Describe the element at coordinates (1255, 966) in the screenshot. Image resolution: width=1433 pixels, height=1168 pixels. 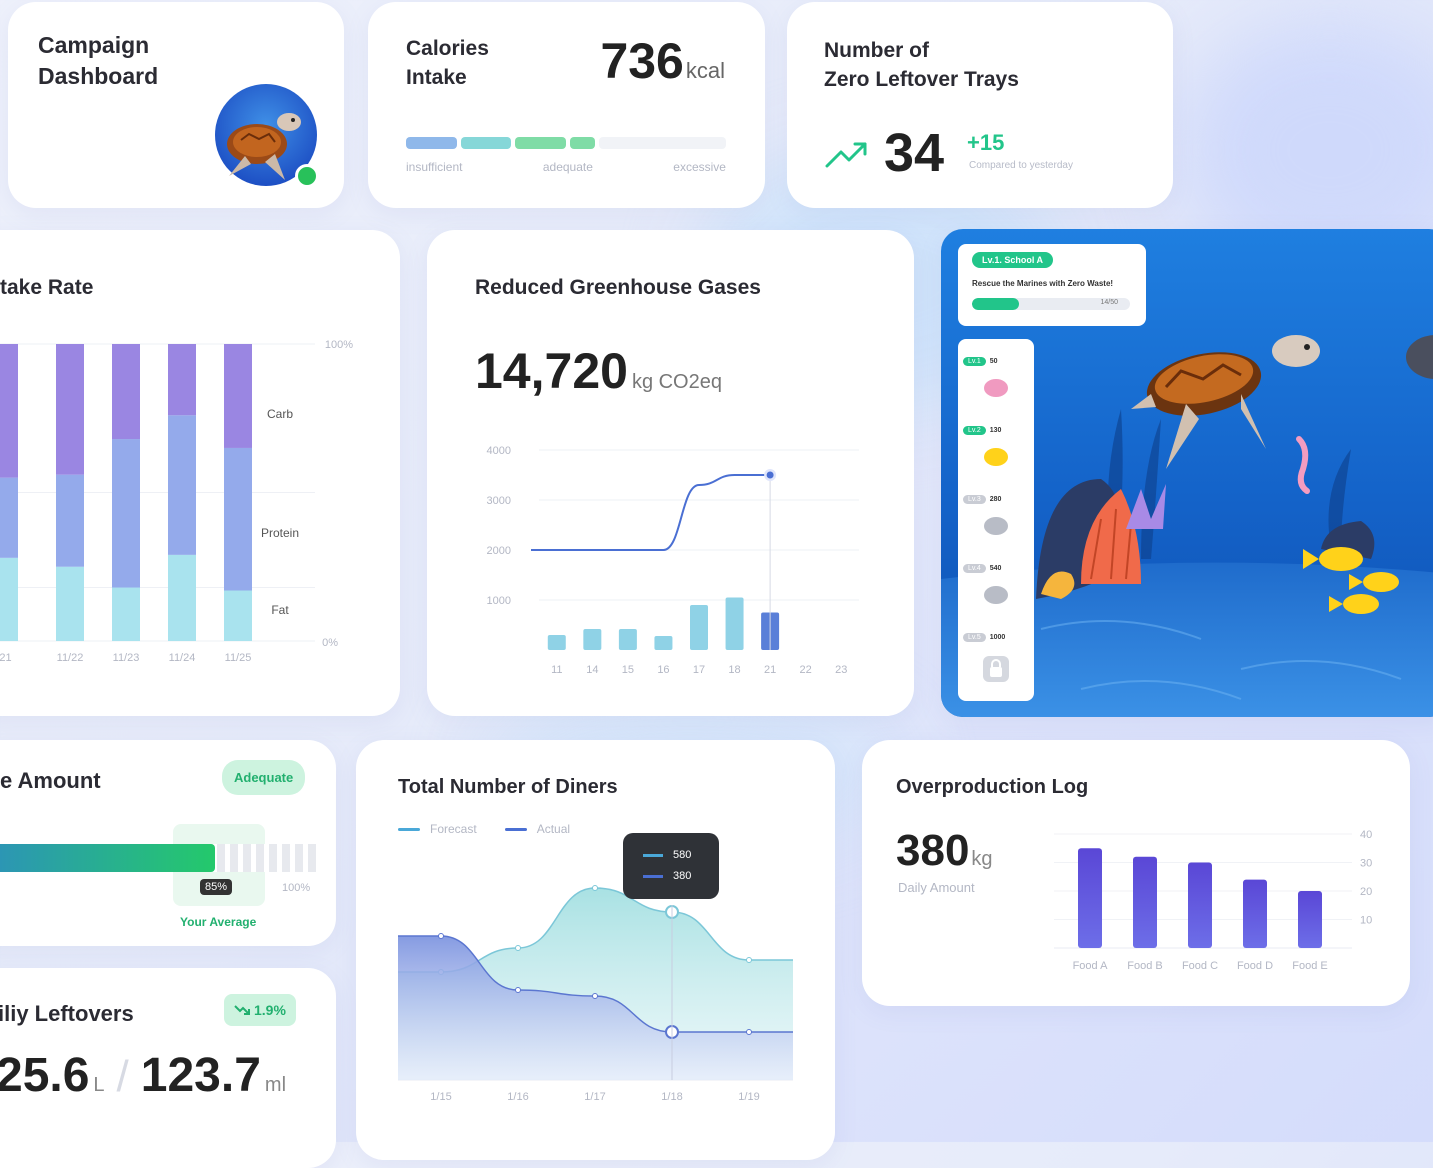
I see `x-tick-label: Food D` at that location.